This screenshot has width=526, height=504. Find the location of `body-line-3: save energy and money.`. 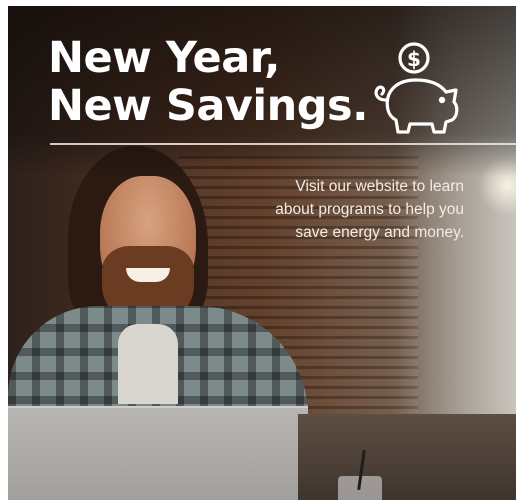

body-line-3: save energy and money. is located at coordinates (379, 232).